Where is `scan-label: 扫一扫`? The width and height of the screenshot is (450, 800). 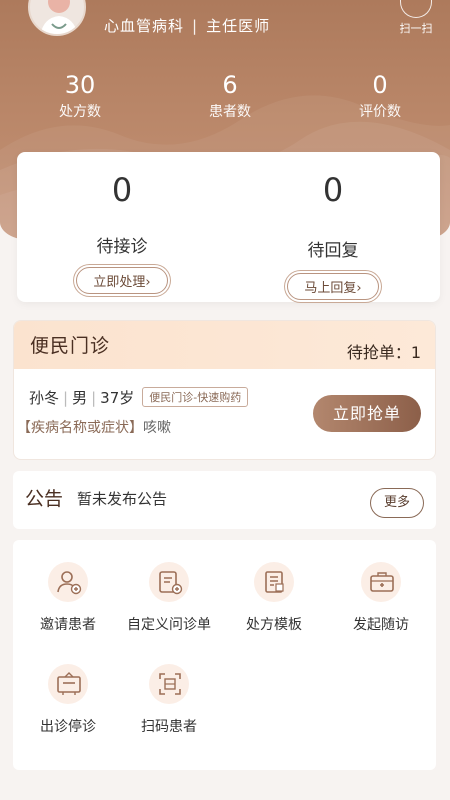 scan-label: 扫一扫 is located at coordinates (416, 28).